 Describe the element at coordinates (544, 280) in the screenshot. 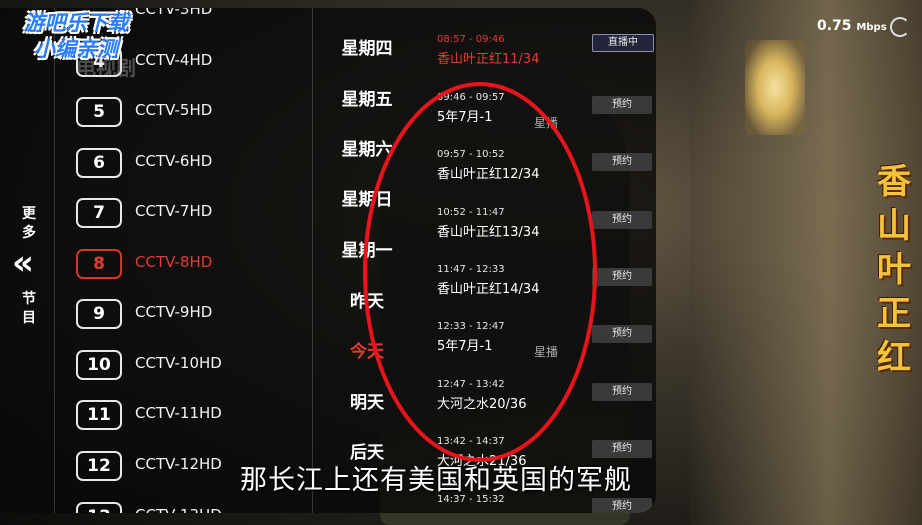

I see `program-item: 11:47 - 12:33 香山叶正红14/34 预约` at that location.